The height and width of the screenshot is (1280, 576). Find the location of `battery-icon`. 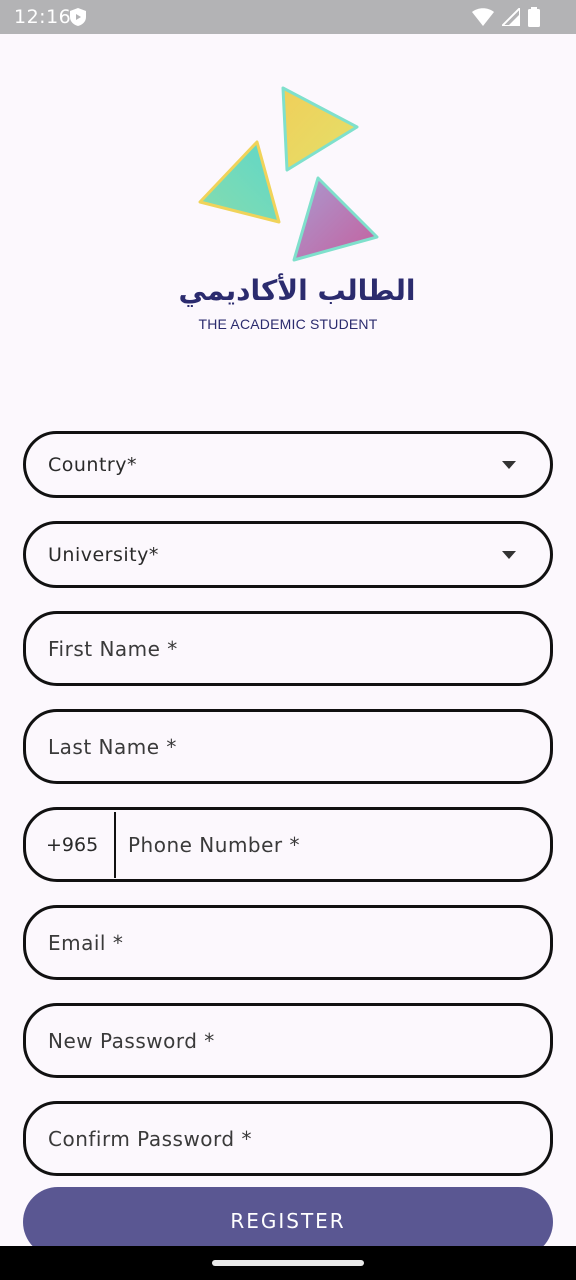

battery-icon is located at coordinates (534, 19).